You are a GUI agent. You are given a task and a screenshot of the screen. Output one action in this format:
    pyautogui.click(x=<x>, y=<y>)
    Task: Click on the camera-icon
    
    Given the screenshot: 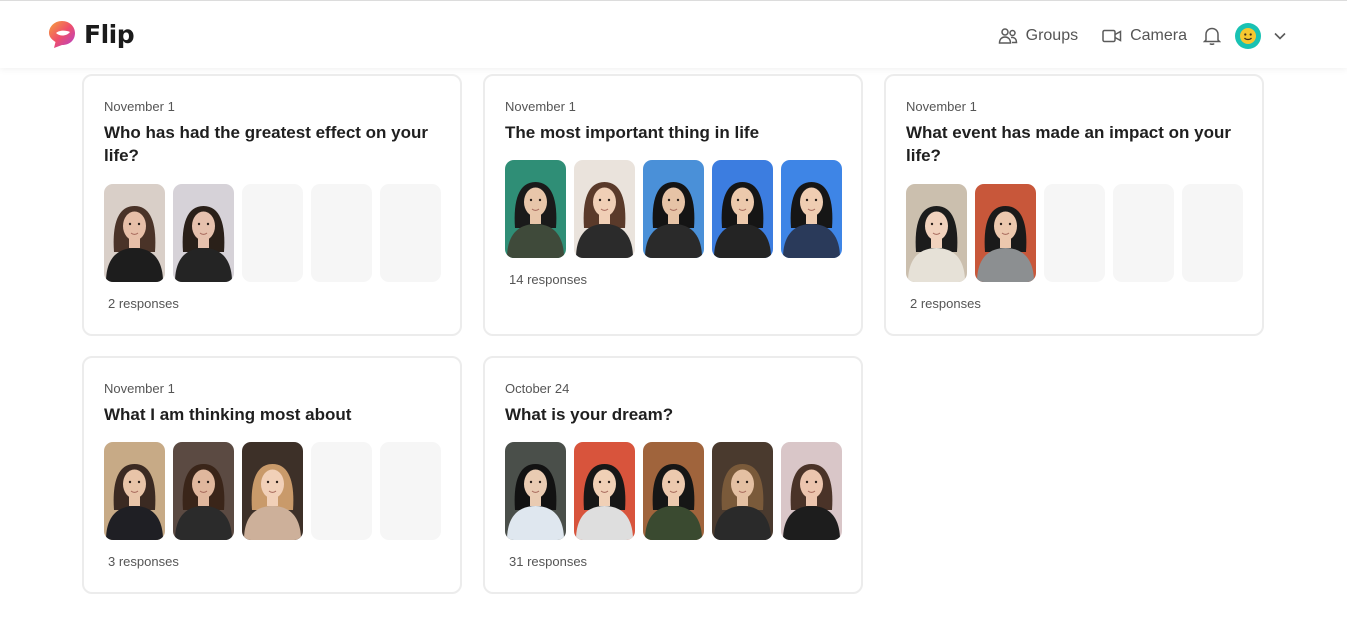 What is the action you would take?
    pyautogui.click(x=1112, y=36)
    